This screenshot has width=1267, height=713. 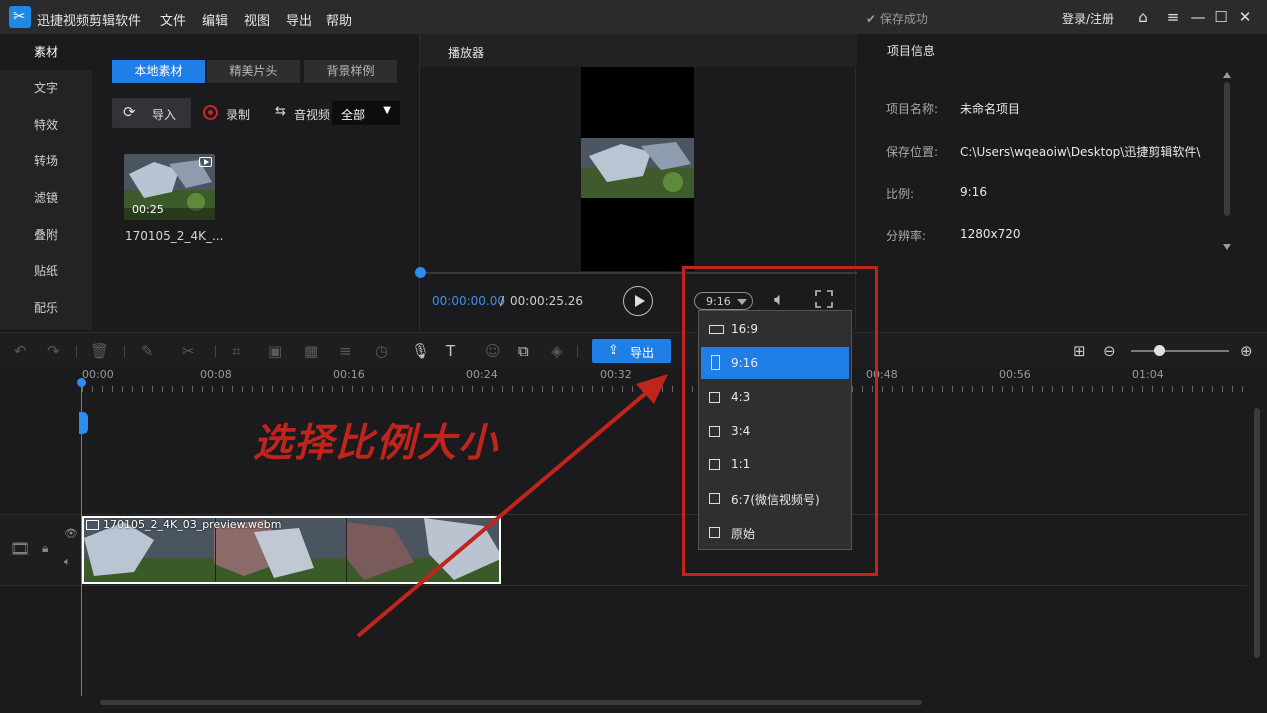 I want to click on info-value-resolution: 1280x720, so click(x=990, y=234).